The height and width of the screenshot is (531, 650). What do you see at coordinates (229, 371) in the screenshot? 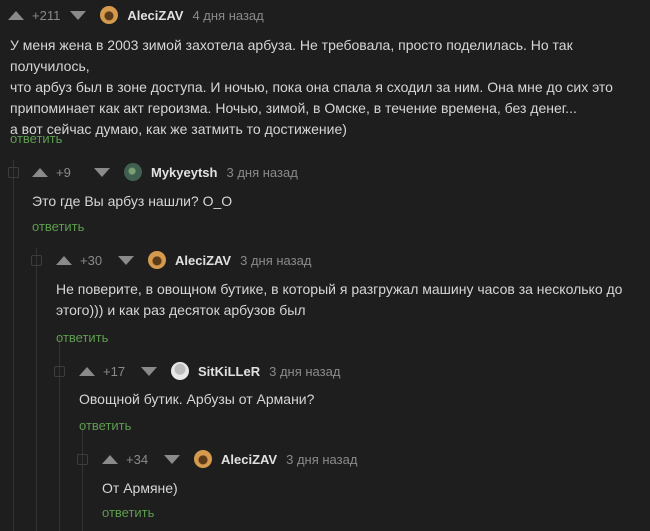
I see `comment-author: SitKiLLeR` at bounding box center [229, 371].